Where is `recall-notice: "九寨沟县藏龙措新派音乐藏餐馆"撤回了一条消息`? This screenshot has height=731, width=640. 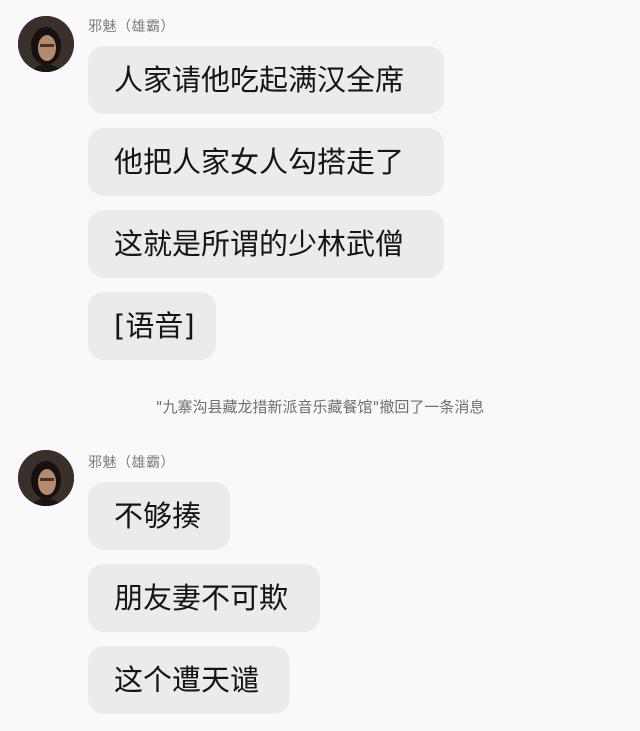
recall-notice: "九寨沟县藏龙措新派音乐藏餐馆"撤回了一条消息 is located at coordinates (320, 407).